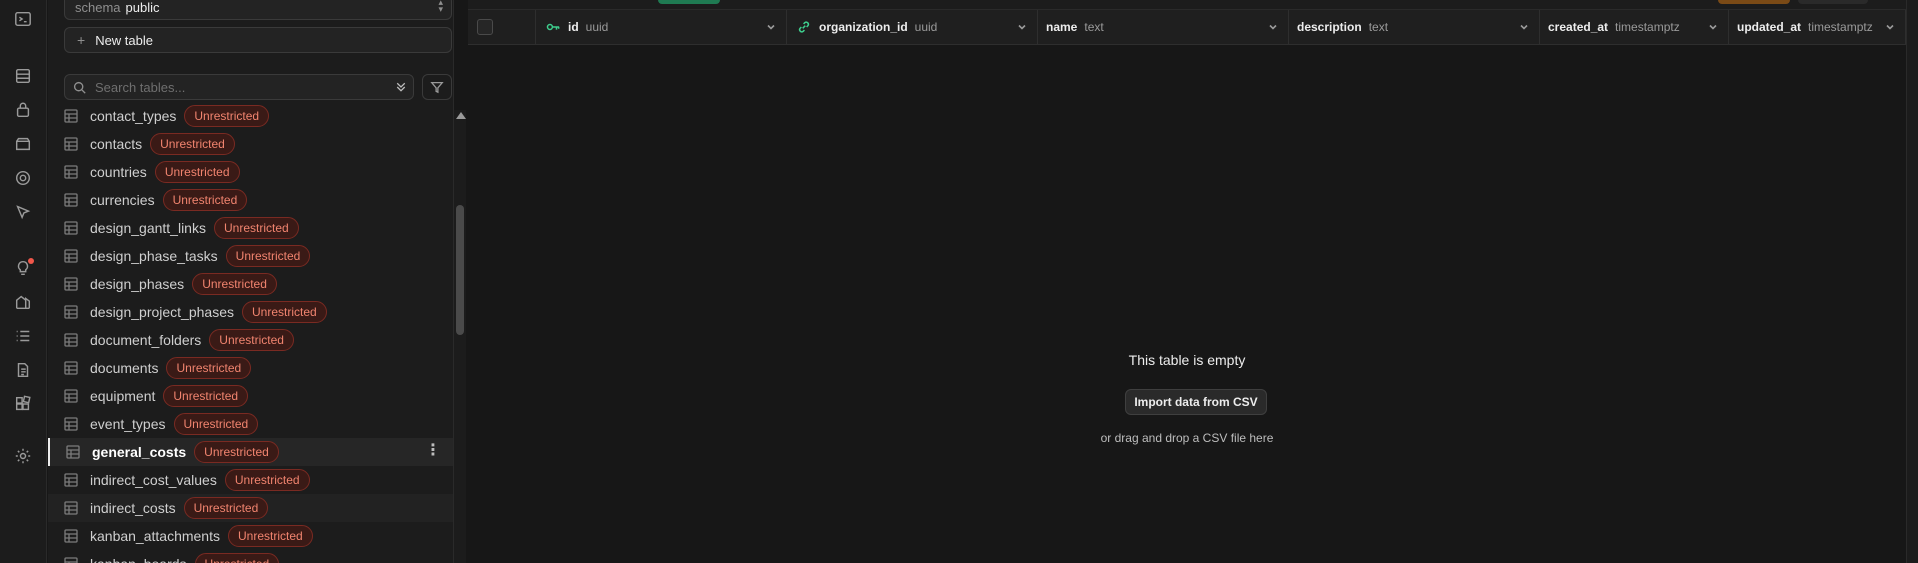 Image resolution: width=1918 pixels, height=563 pixels. Describe the element at coordinates (133, 116) in the screenshot. I see `table-name: contact_types` at that location.